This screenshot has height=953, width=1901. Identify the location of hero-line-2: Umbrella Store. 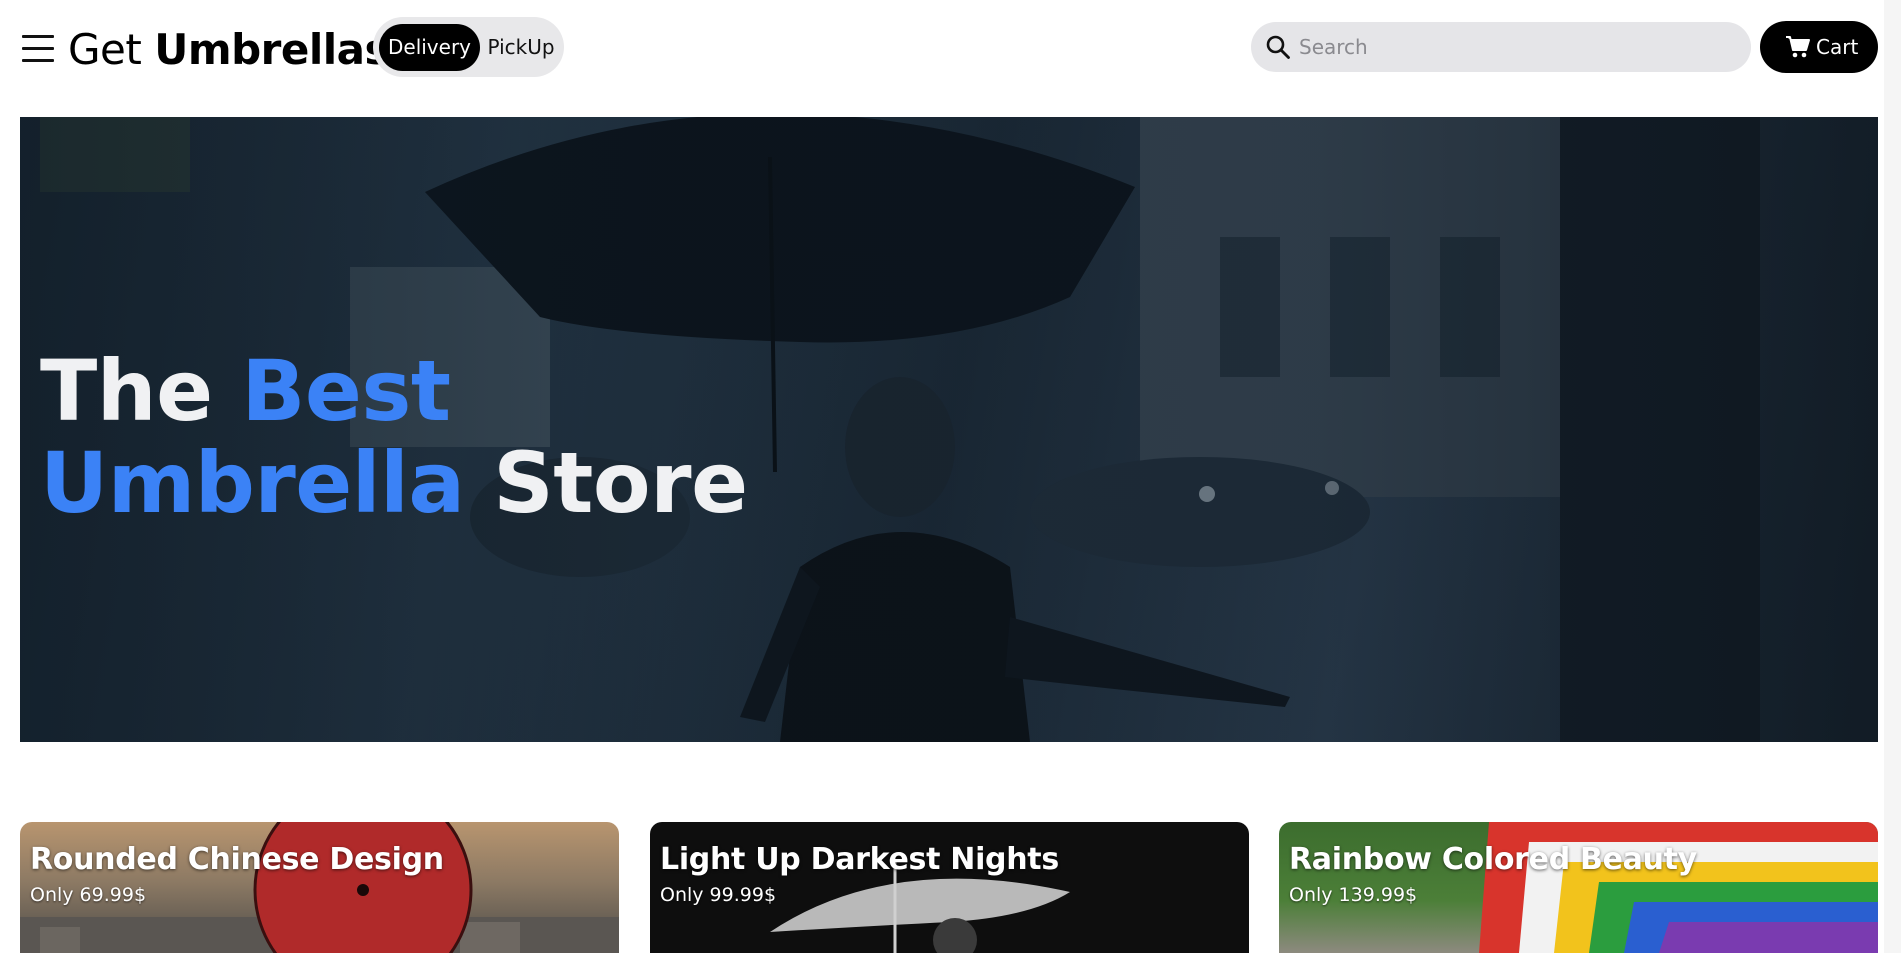
(394, 483).